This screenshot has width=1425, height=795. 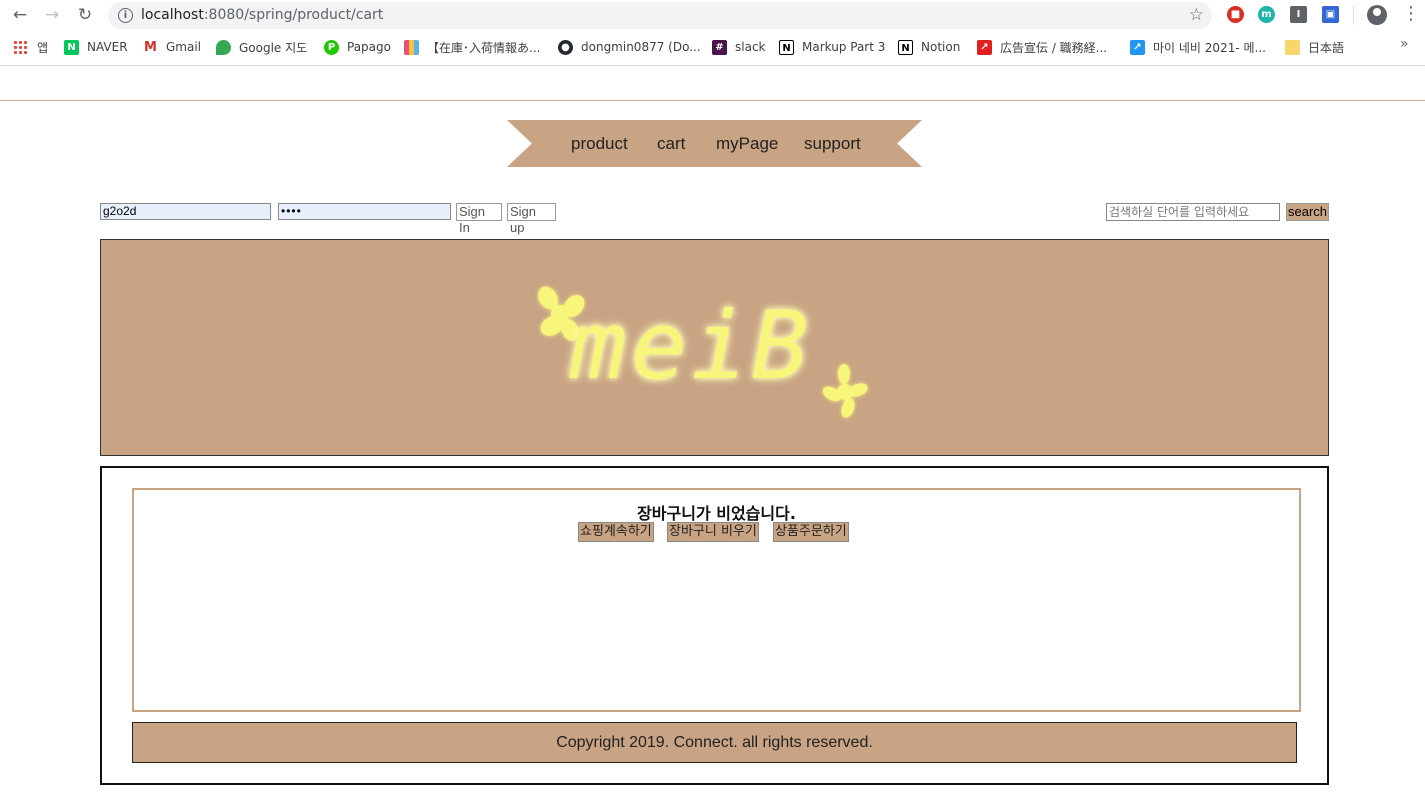 What do you see at coordinates (71, 47) in the screenshot?
I see `naver-icon: N` at bounding box center [71, 47].